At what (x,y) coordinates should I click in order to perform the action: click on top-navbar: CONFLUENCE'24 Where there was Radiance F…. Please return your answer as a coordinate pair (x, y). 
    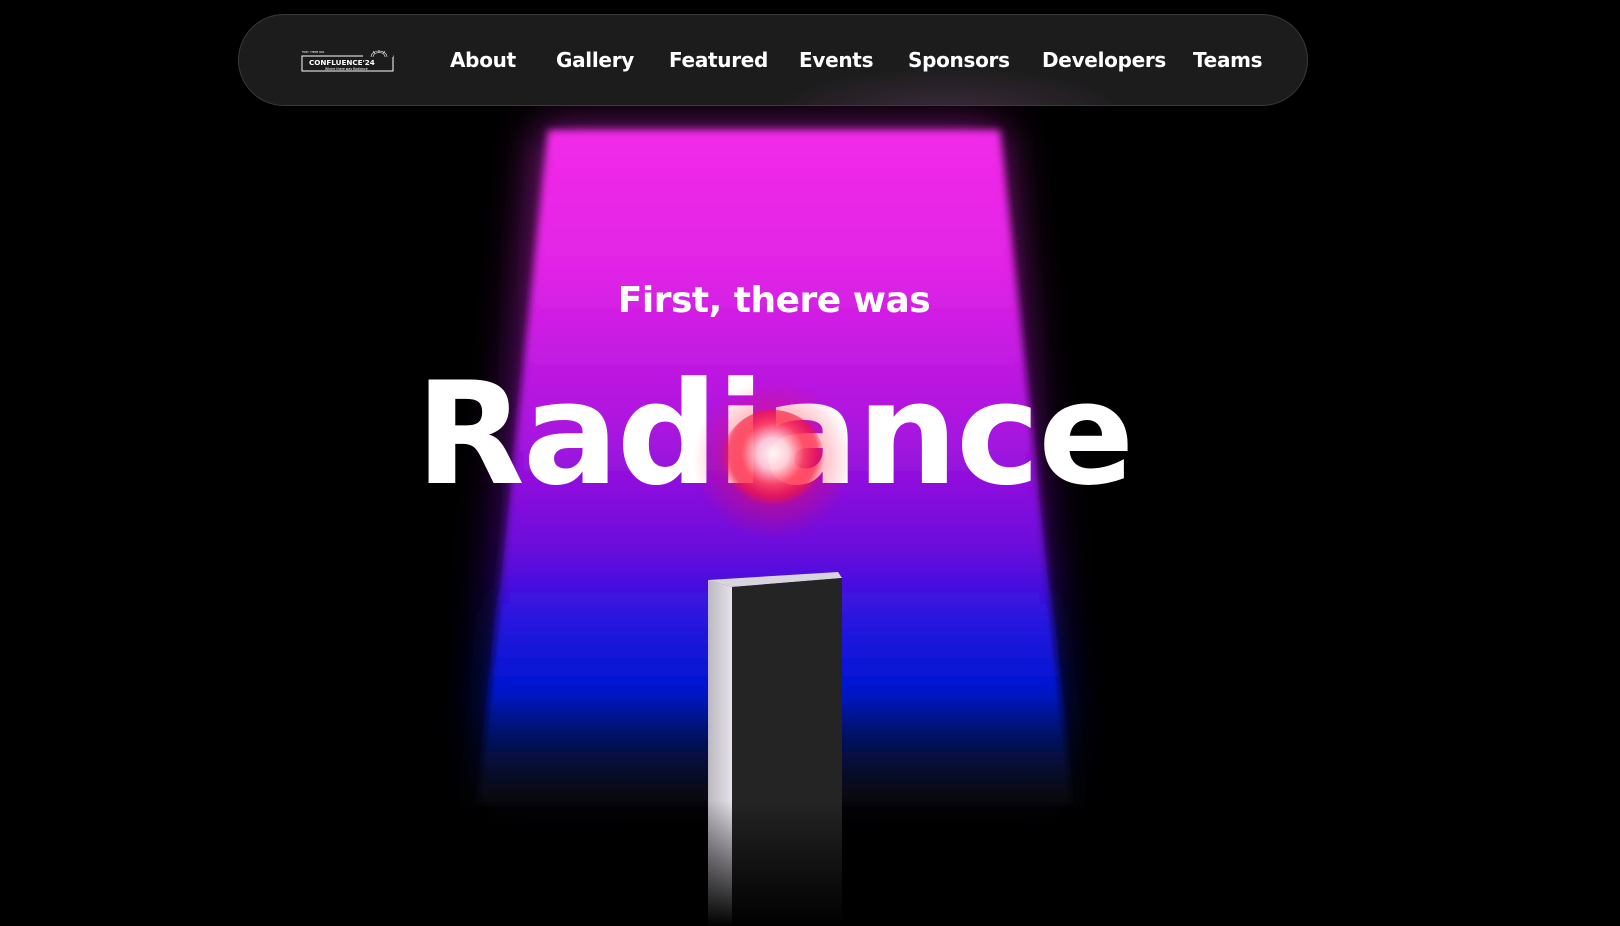
    Looking at the image, I should click on (773, 60).